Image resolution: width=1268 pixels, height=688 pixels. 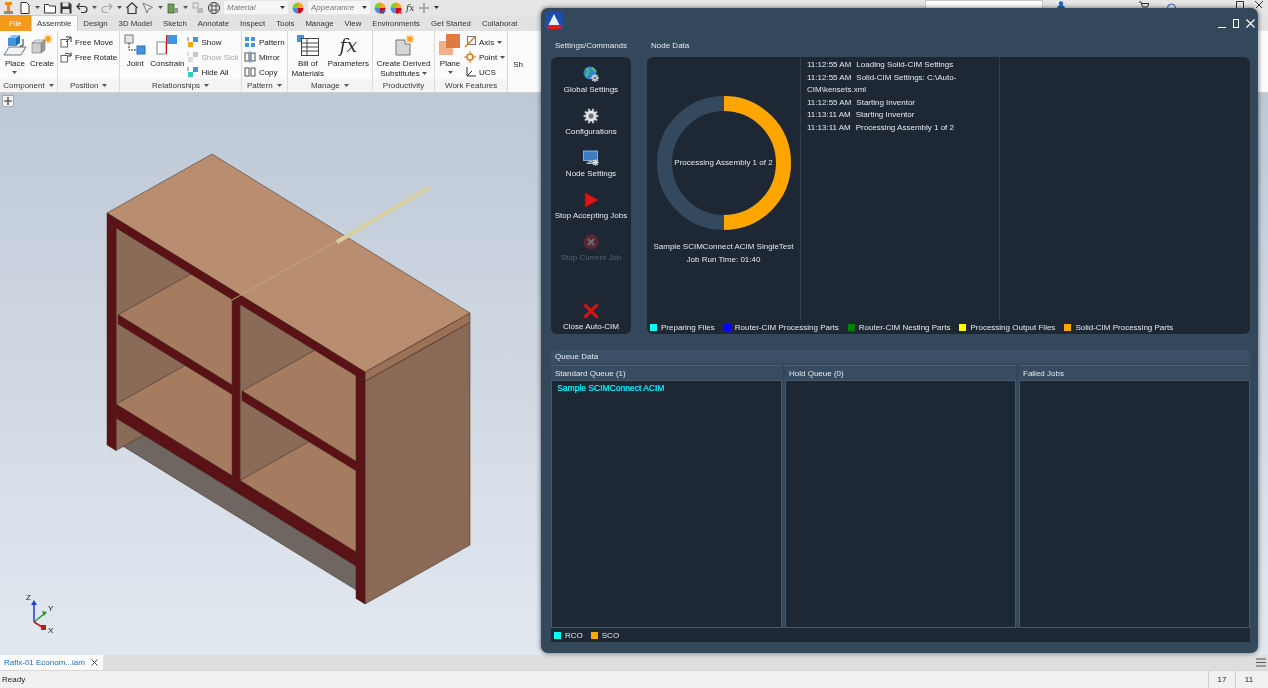 I want to click on axis-triad-icon, so click(x=39, y=615).